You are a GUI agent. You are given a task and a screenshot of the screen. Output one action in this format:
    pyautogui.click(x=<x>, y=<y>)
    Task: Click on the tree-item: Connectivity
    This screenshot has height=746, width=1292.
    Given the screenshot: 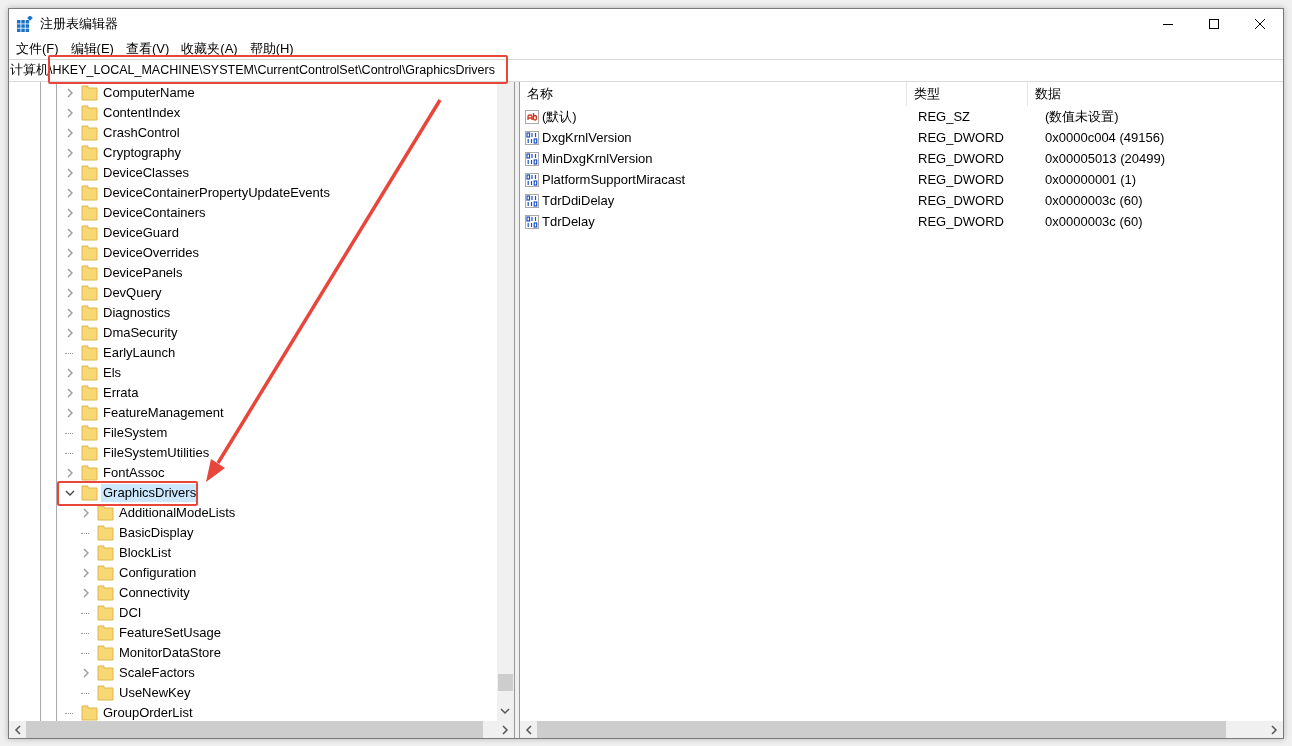 What is the action you would take?
    pyautogui.click(x=154, y=593)
    